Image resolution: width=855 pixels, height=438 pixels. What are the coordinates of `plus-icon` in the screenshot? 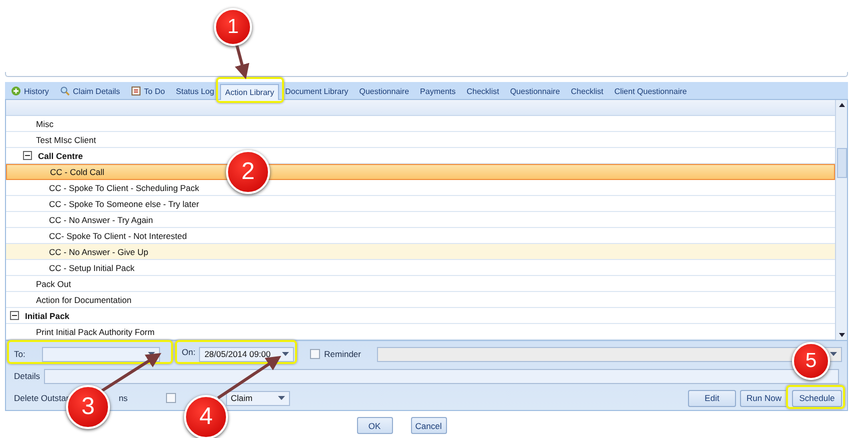 It's located at (16, 91).